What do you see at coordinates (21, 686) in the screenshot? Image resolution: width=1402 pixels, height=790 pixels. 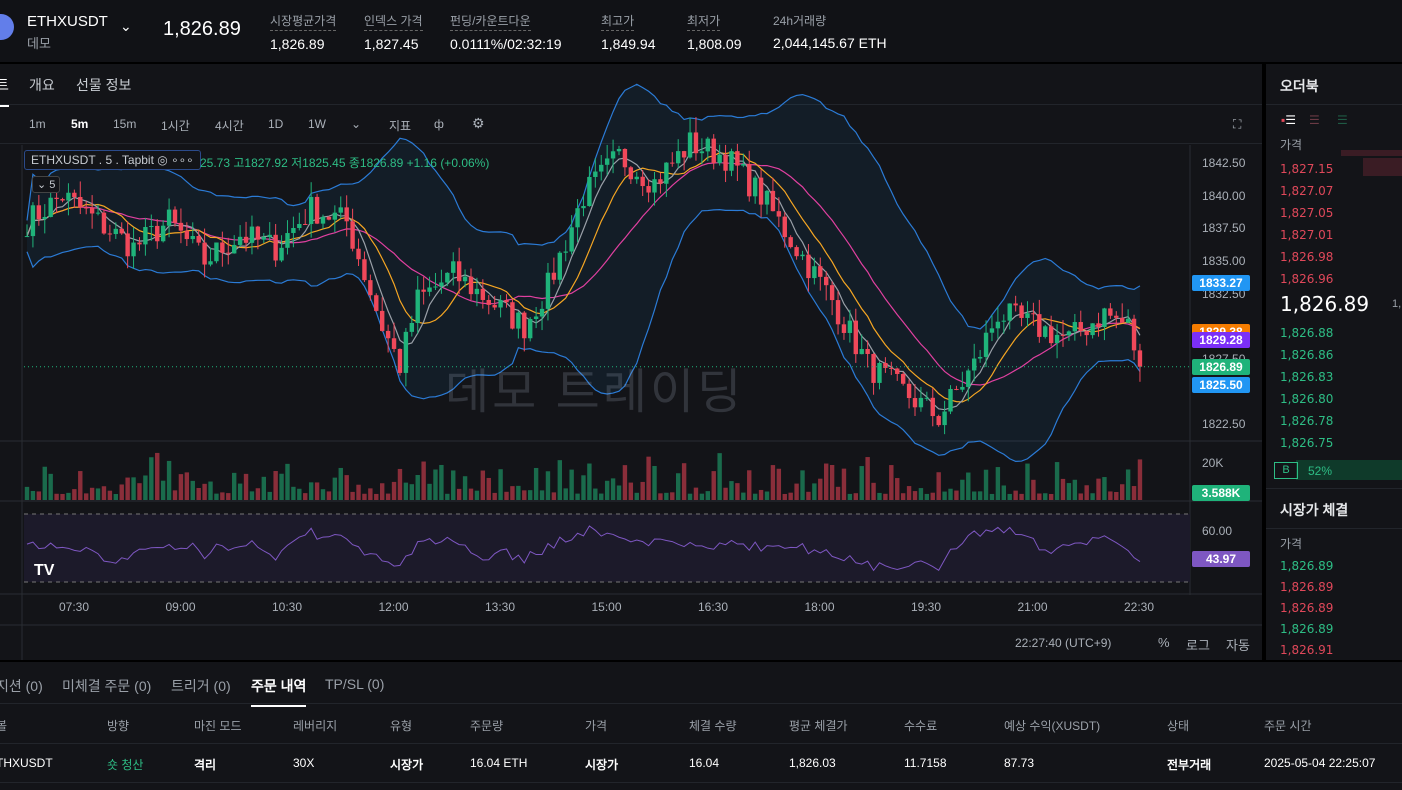 I see `orders-tab: 지션 (0)` at bounding box center [21, 686].